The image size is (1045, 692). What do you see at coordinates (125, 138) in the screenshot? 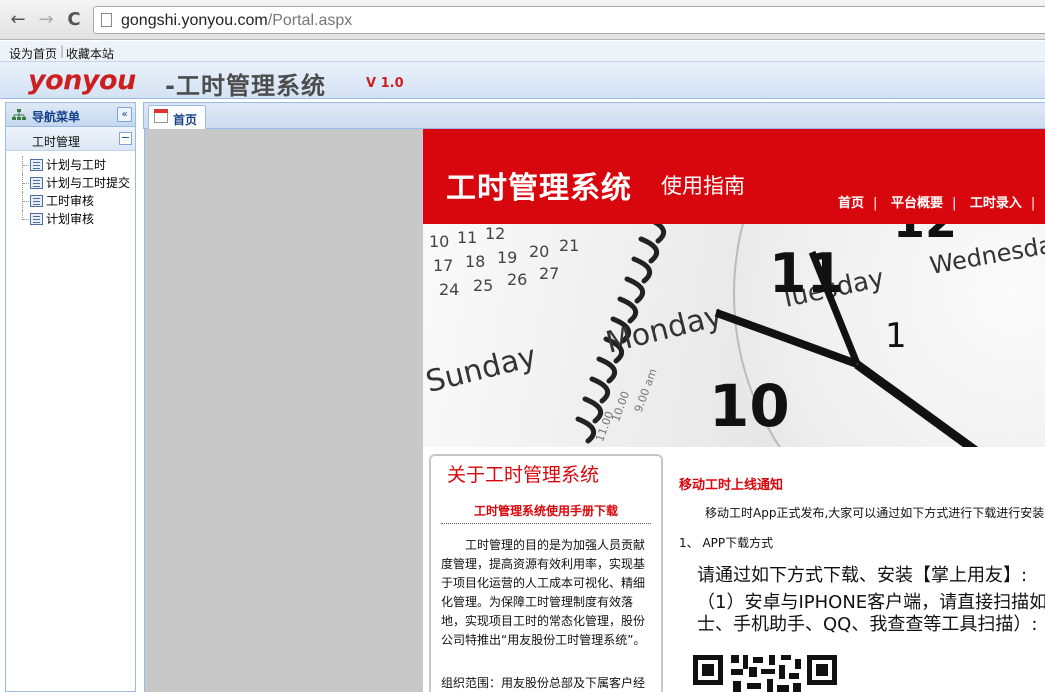
I see `group-collapse-button: −` at bounding box center [125, 138].